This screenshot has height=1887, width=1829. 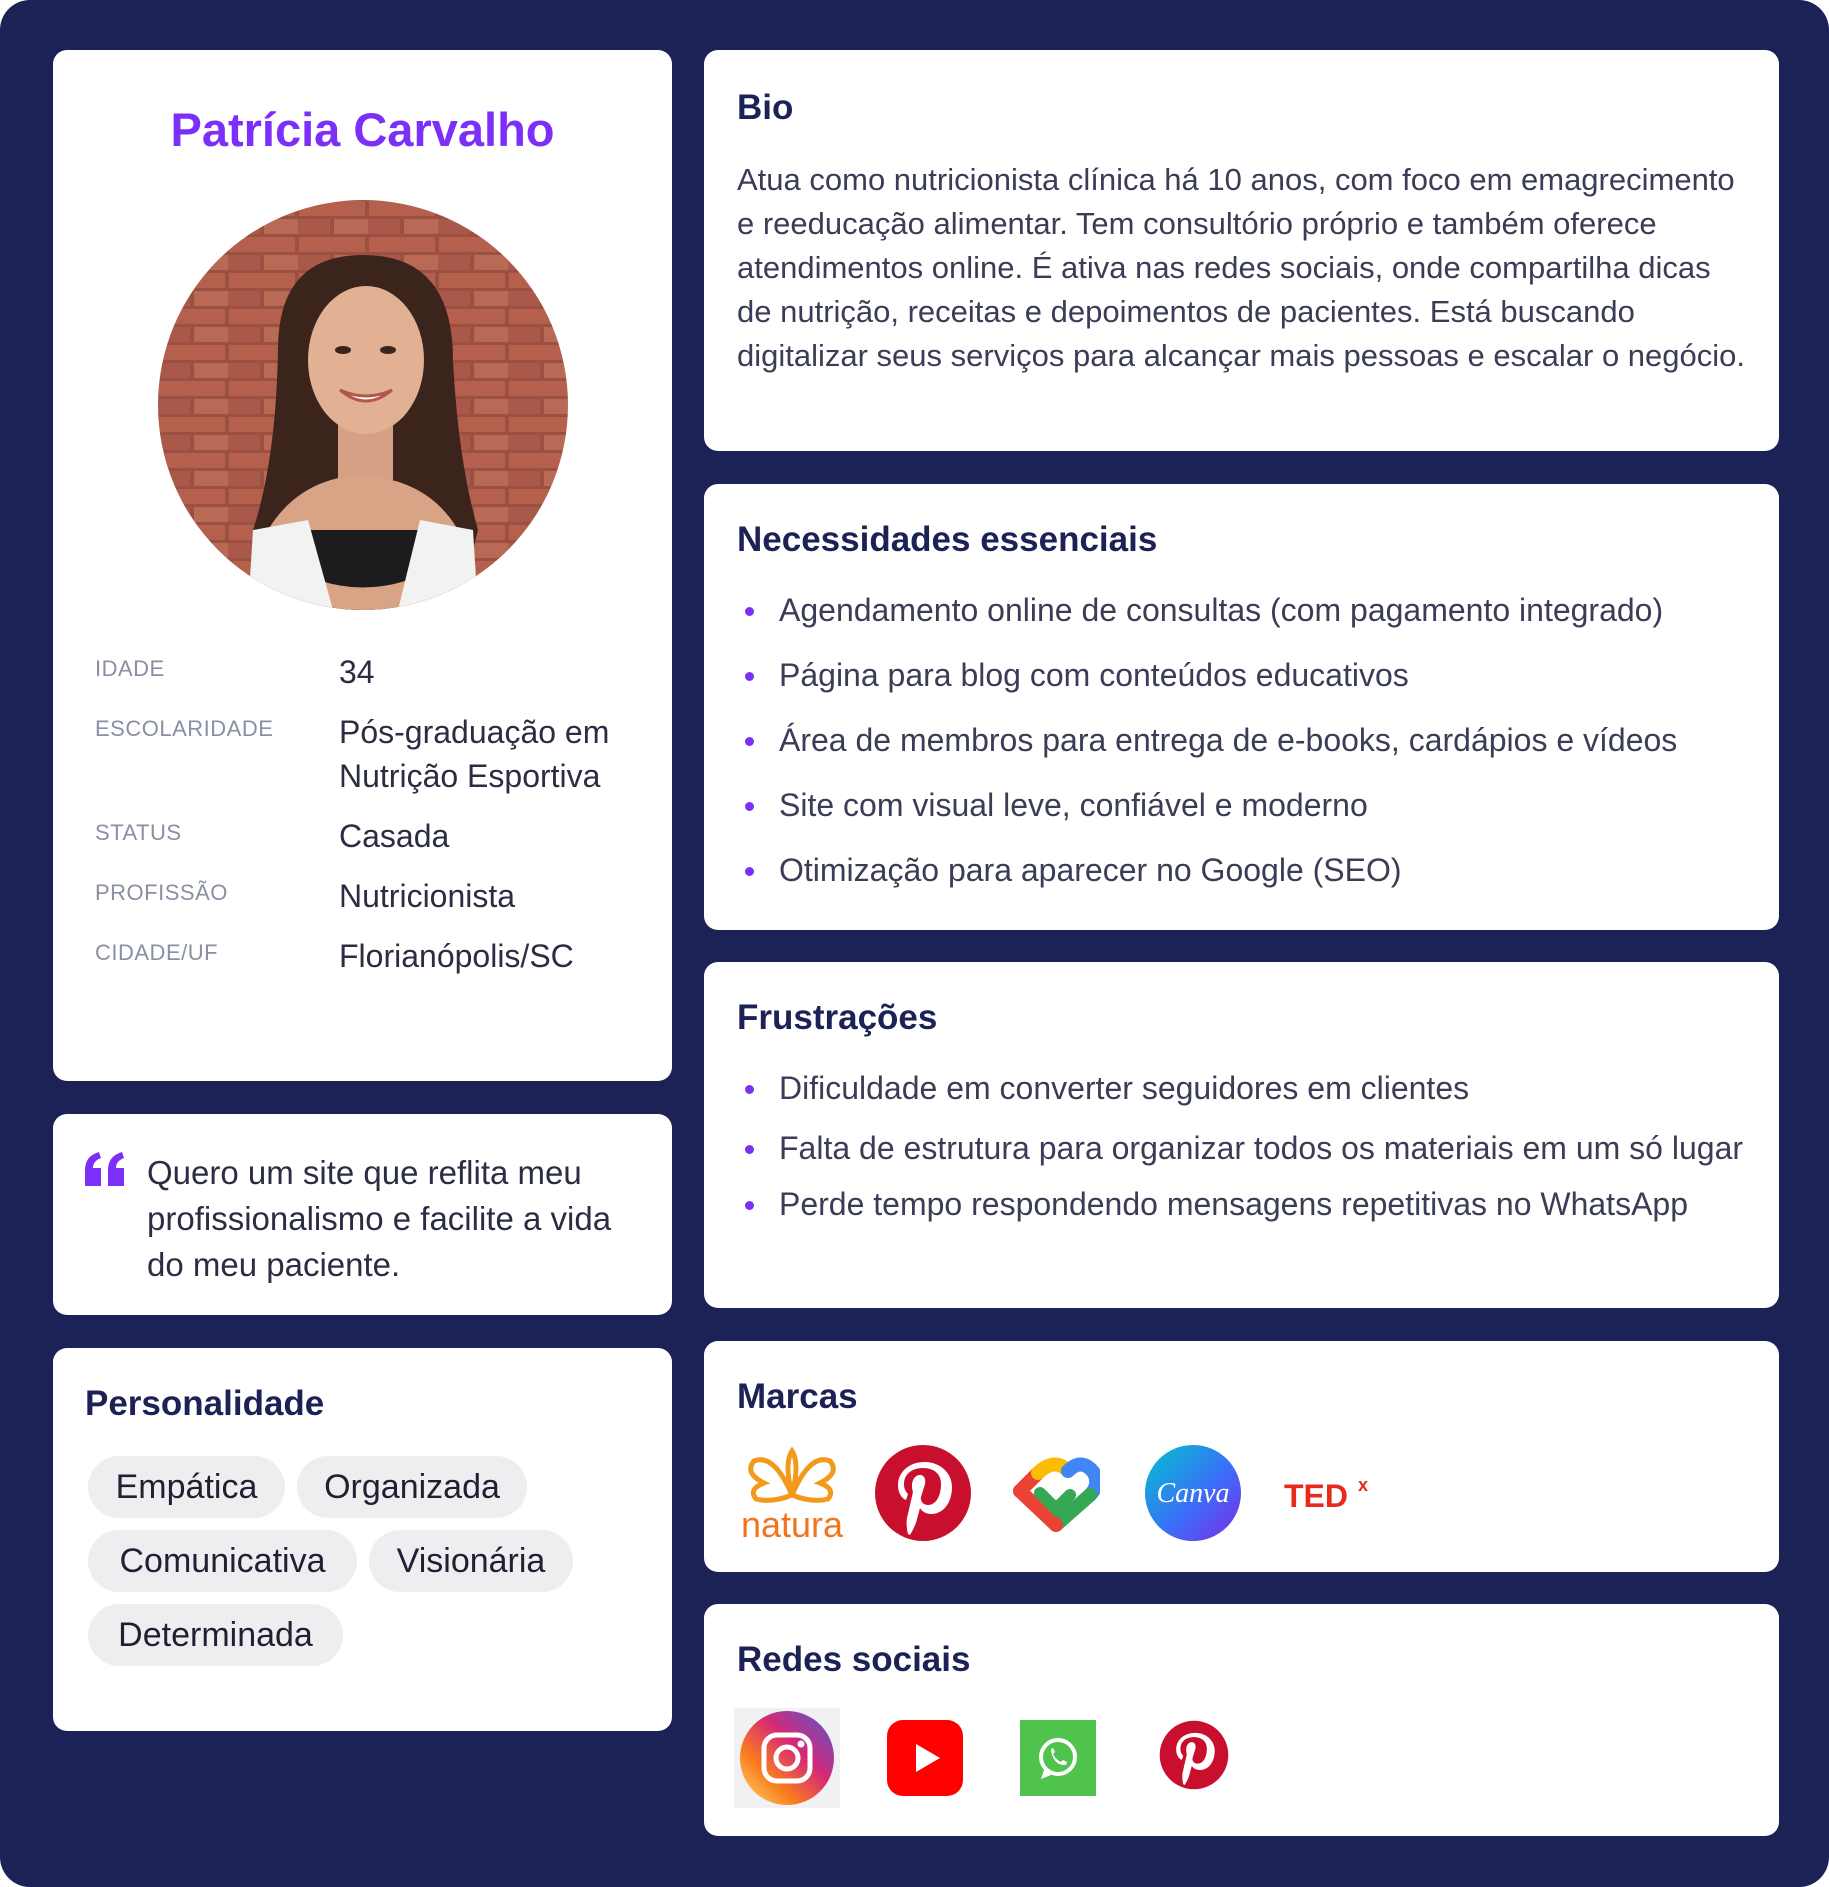 What do you see at coordinates (947, 539) in the screenshot?
I see `needs-title: Necessidades essenciais` at bounding box center [947, 539].